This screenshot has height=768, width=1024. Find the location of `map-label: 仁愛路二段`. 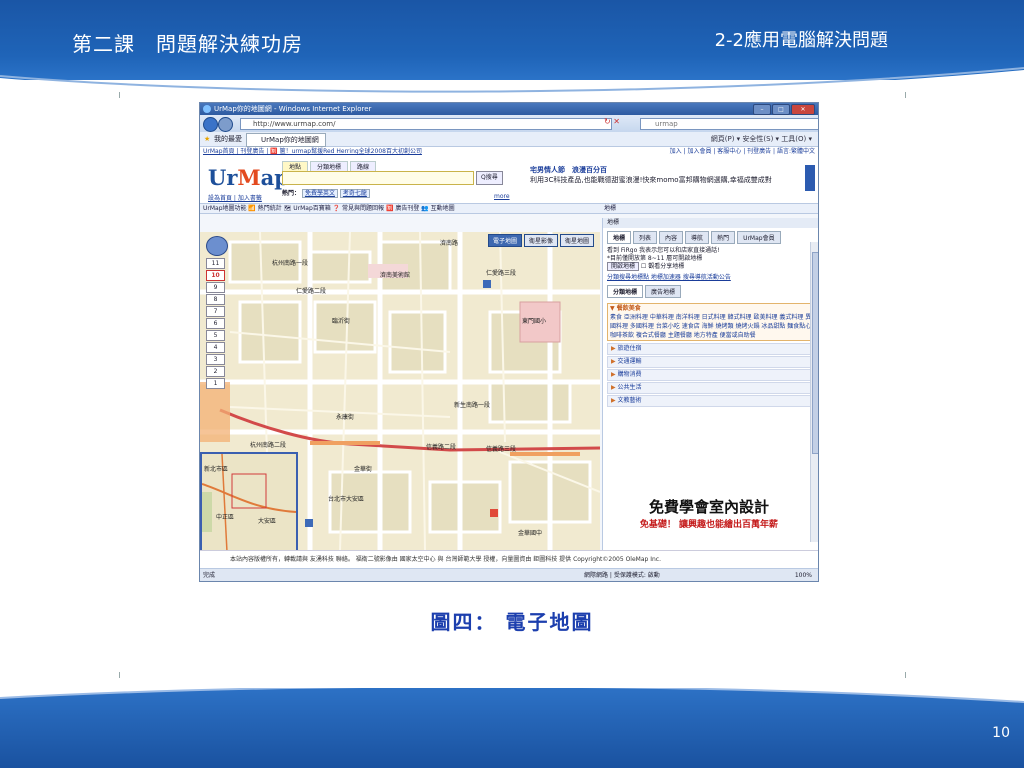

map-label: 仁愛路二段 is located at coordinates (311, 291).